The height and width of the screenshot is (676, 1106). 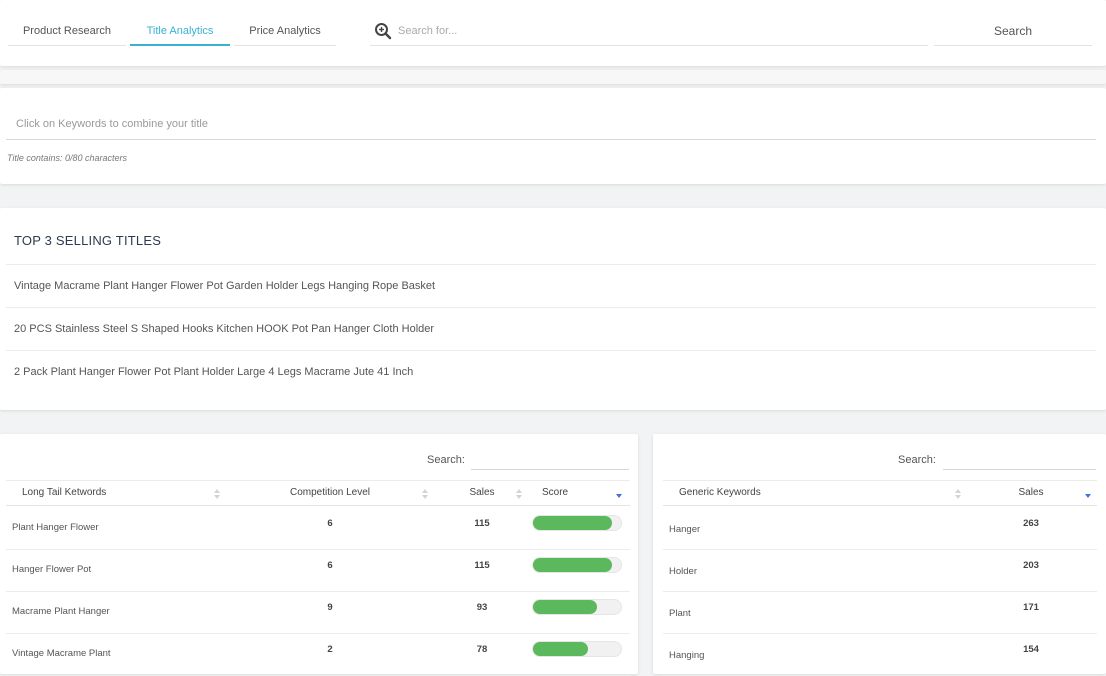 What do you see at coordinates (64, 492) in the screenshot?
I see `header-label: Long Tail Ketwords` at bounding box center [64, 492].